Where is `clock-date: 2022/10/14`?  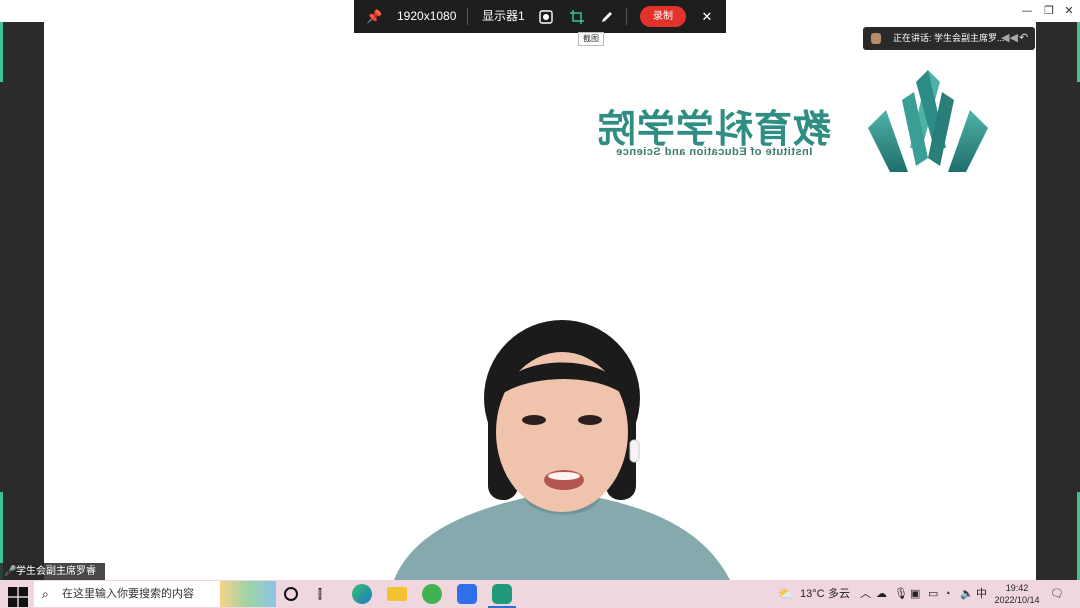
clock-date: 2022/10/14 is located at coordinates (1017, 600).